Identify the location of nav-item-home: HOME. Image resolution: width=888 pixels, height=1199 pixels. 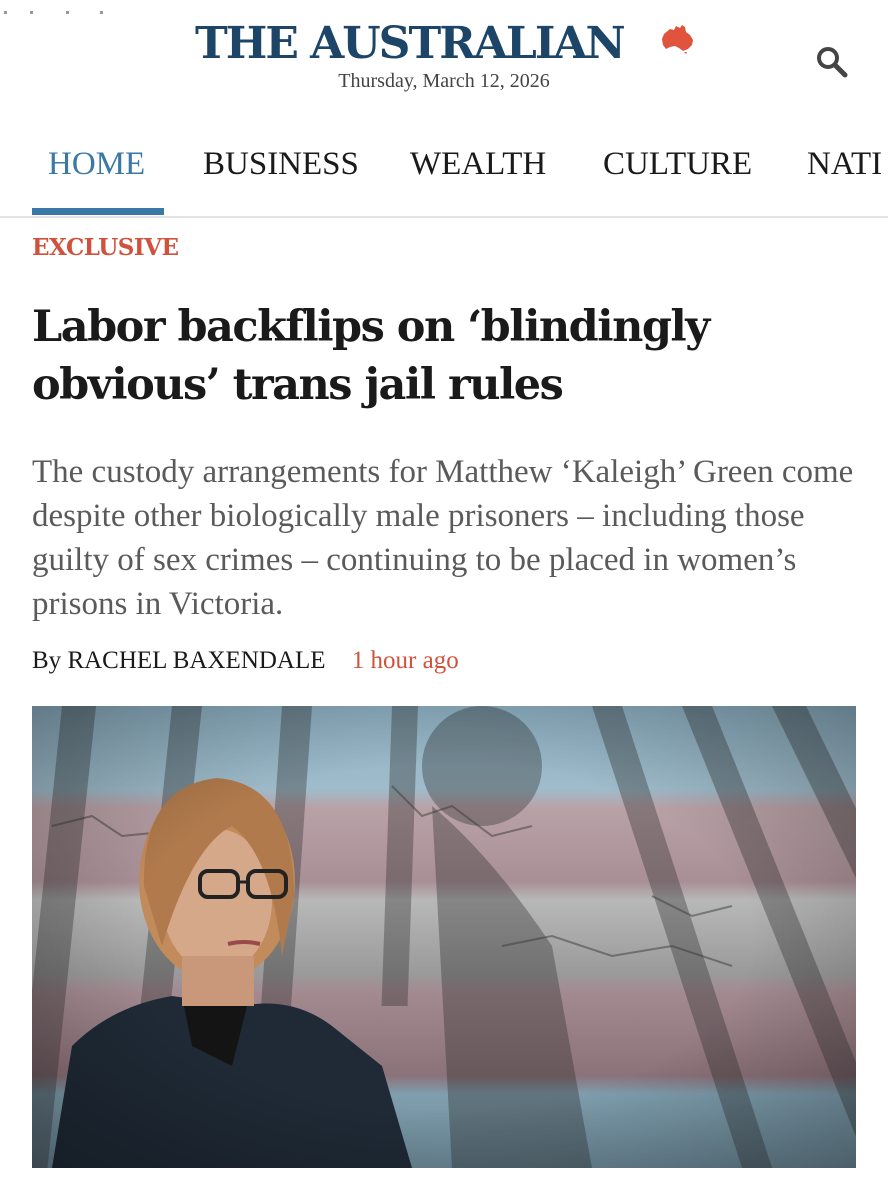
(96, 164).